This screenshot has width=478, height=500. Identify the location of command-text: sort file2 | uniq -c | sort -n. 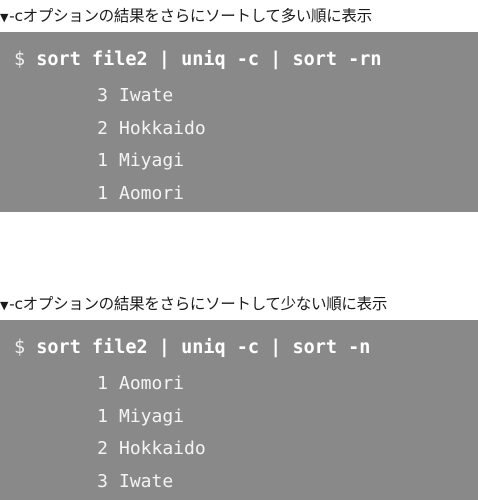
(203, 347).